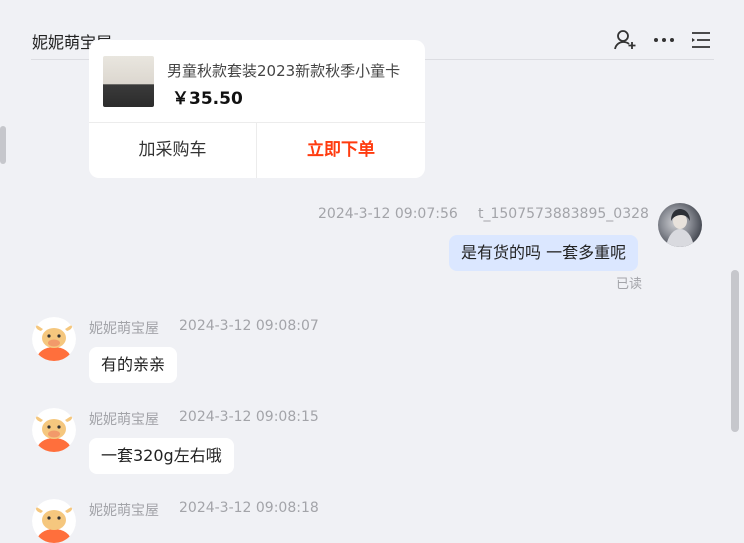  Describe the element at coordinates (341, 150) in the screenshot. I see `order-now-button: 立即下单` at that location.